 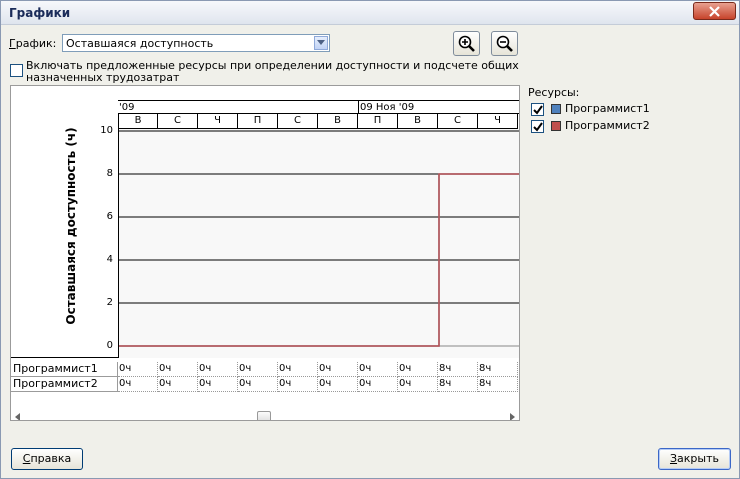 I want to click on graph-label: График:, so click(x=32, y=43).